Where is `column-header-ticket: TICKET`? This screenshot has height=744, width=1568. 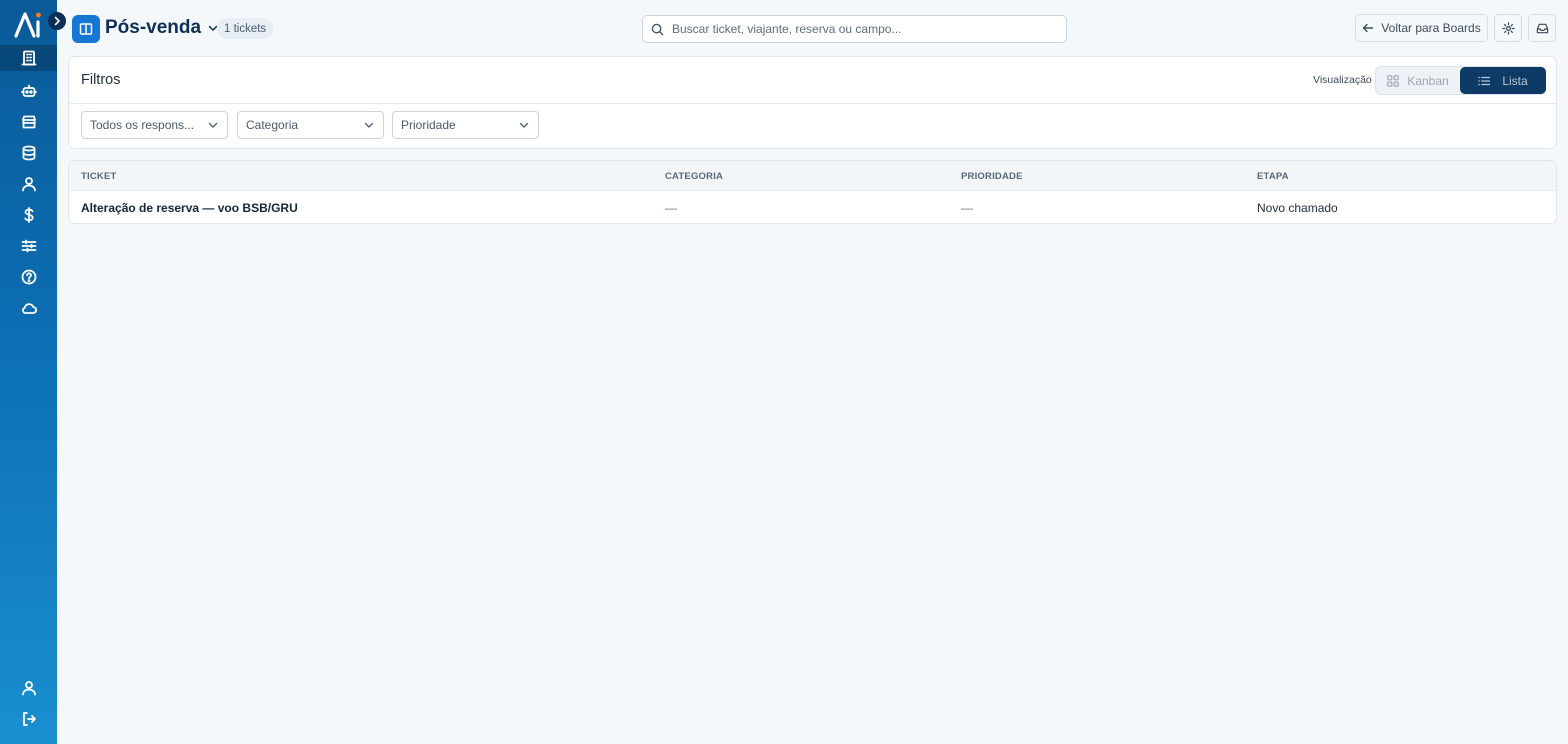
column-header-ticket: TICKET is located at coordinates (99, 176).